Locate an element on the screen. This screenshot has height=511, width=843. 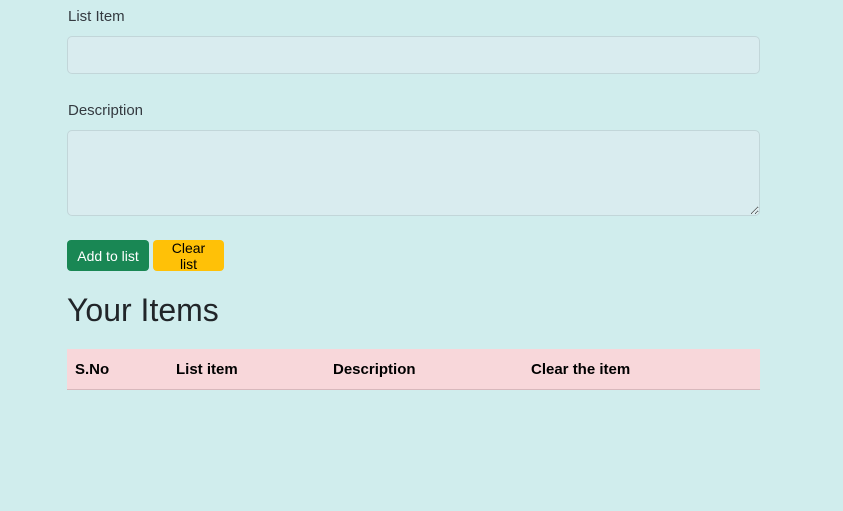
column-header-clear-item: Clear the item is located at coordinates (581, 369).